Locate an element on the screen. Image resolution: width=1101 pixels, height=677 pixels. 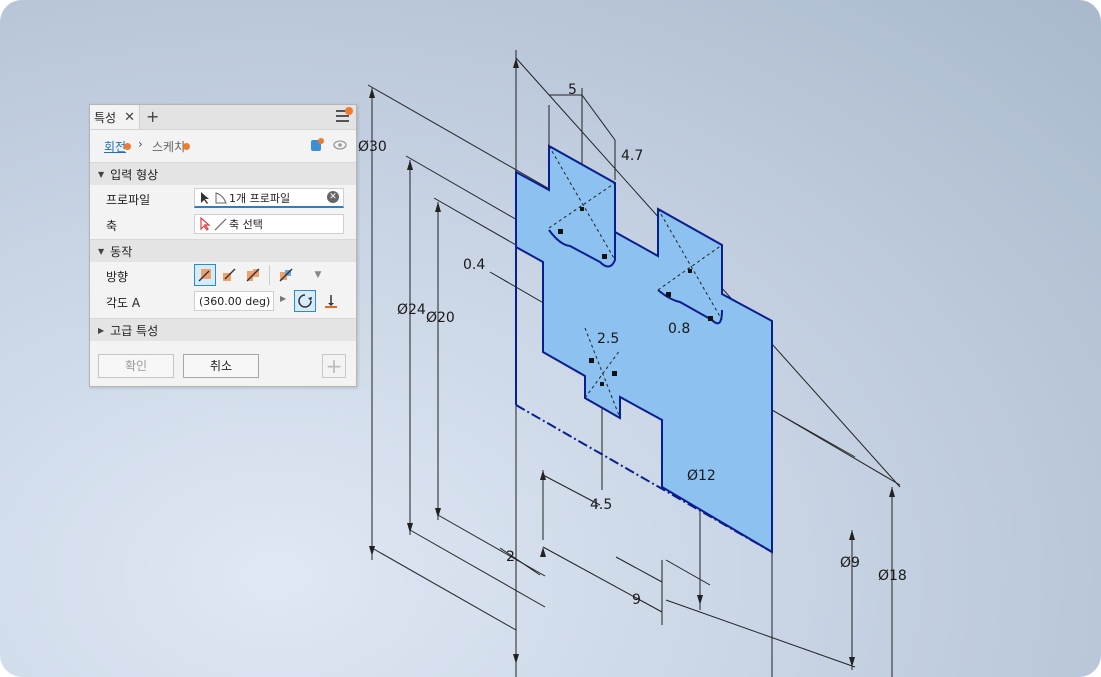
section-label: 입력 형상 is located at coordinates (134, 174).